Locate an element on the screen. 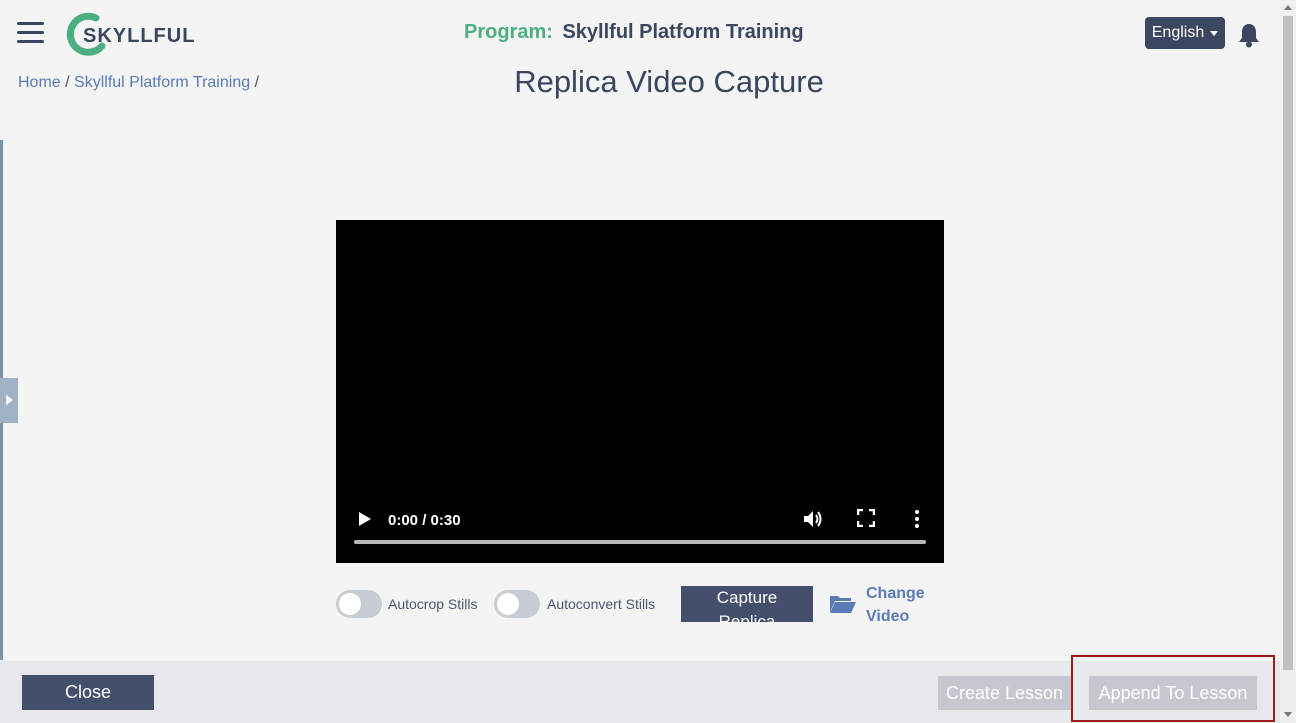 The width and height of the screenshot is (1296, 723). bell-icon is located at coordinates (1249, 35).